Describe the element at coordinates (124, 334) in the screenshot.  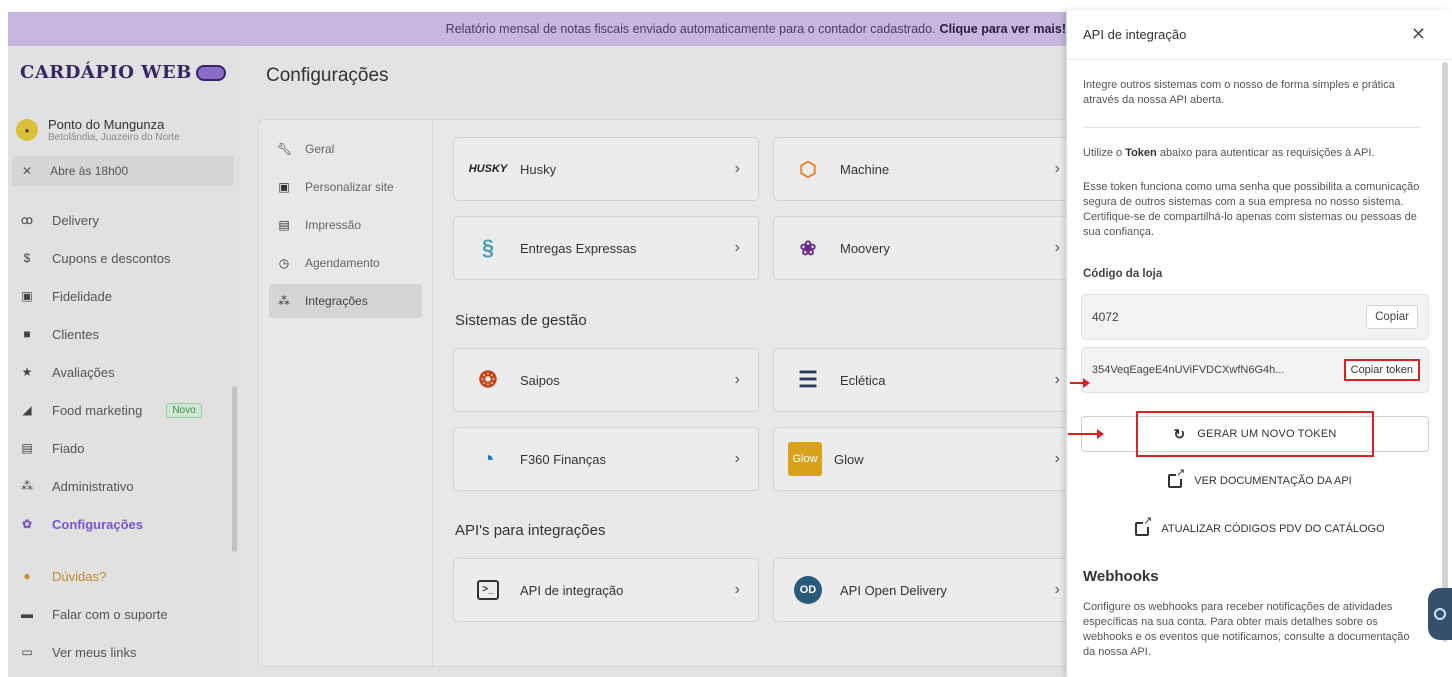
I see `sidebar-item-clientes: ■ Clientes` at that location.